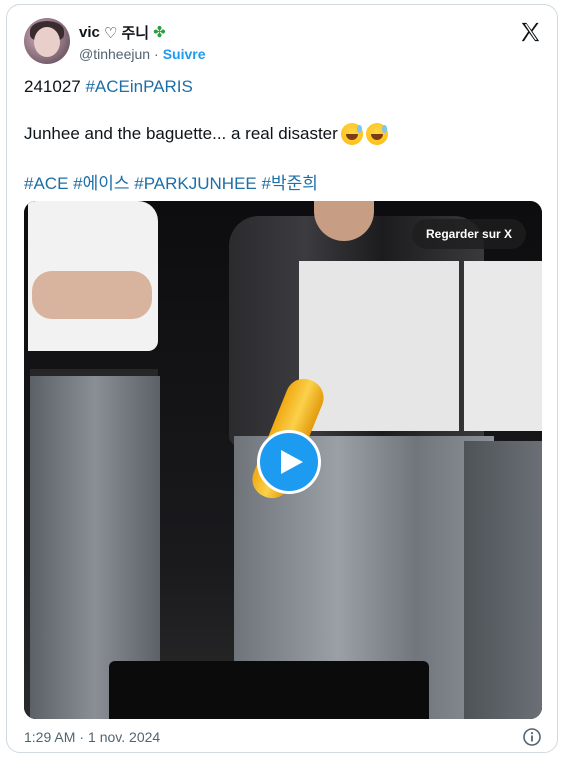 Image resolution: width=564 pixels, height=757 pixels. Describe the element at coordinates (503, 580) in the screenshot. I see `performer-right-jeans` at that location.